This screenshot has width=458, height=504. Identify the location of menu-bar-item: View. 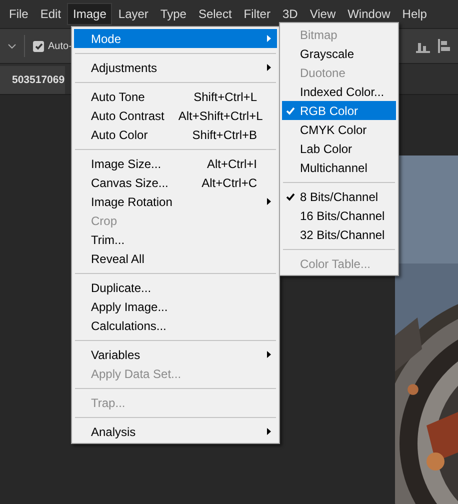
(323, 14).